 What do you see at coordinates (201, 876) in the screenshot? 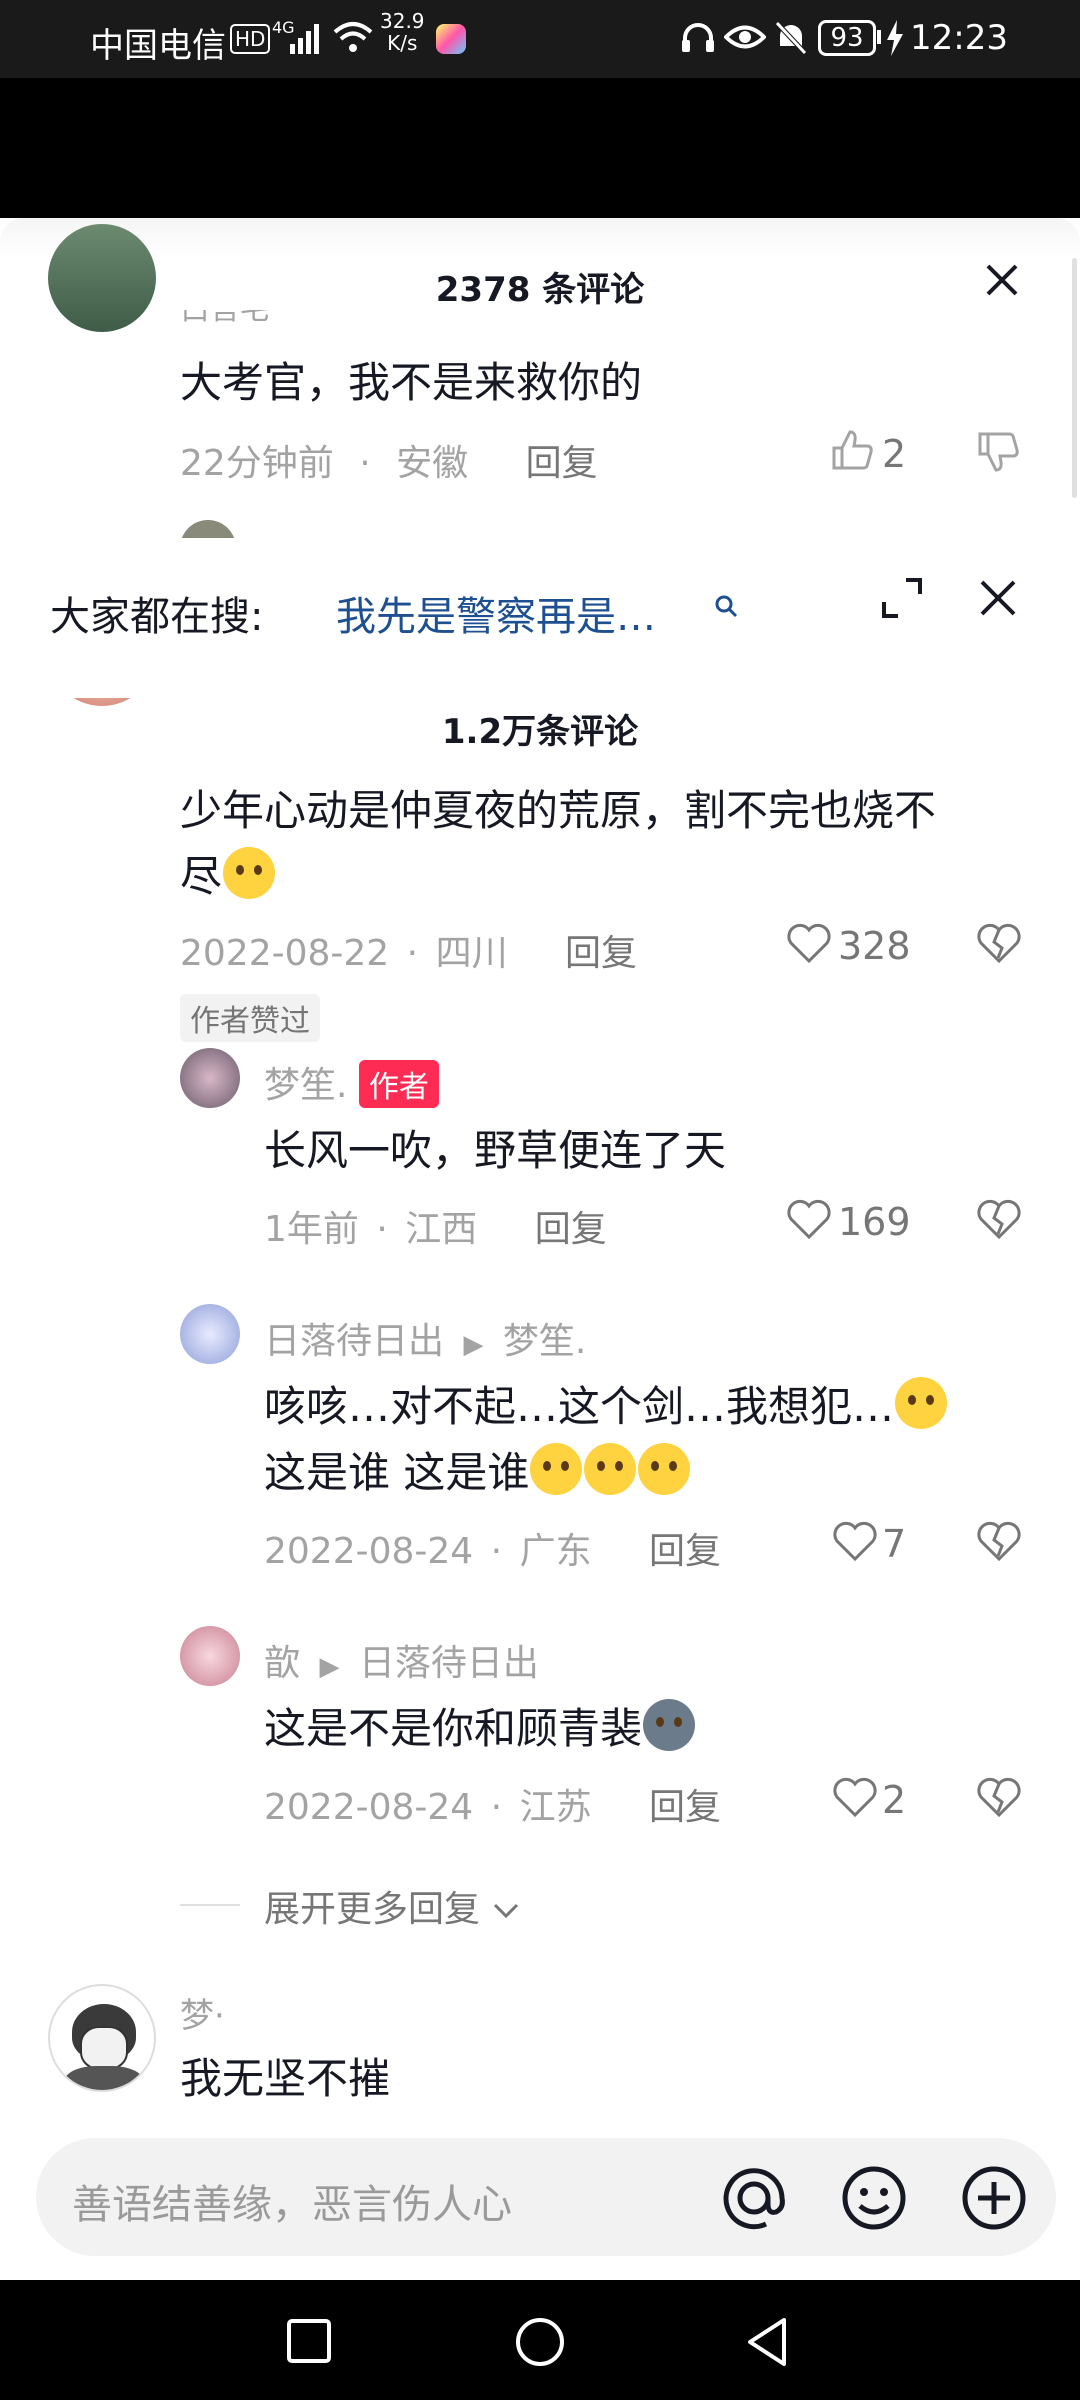
I see `comment-text-line2: 尽` at bounding box center [201, 876].